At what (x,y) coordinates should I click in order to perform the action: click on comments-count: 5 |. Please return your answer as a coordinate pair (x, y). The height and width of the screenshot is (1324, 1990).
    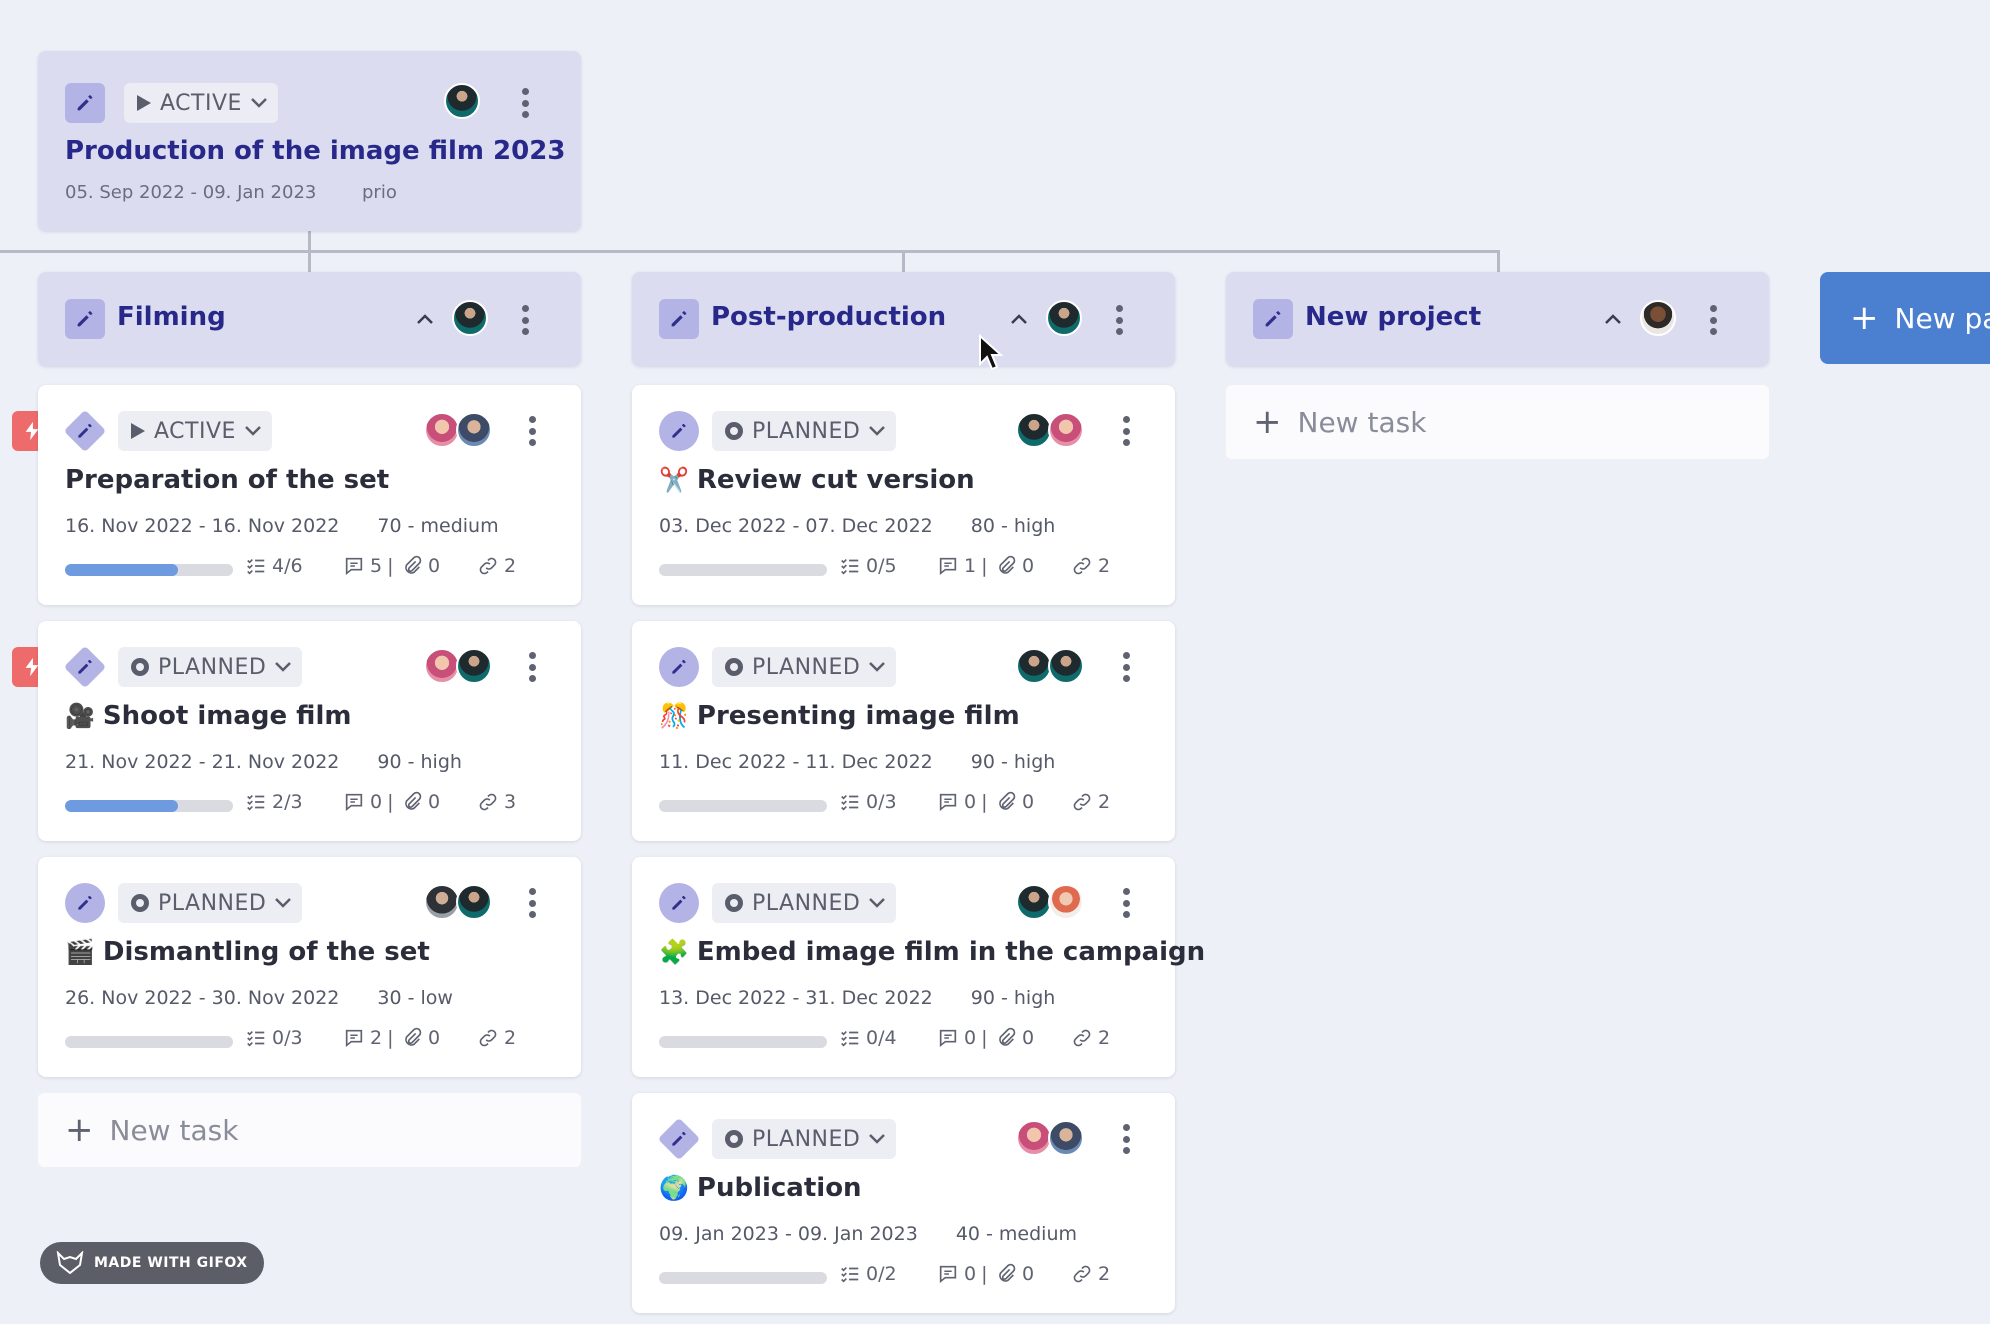
    Looking at the image, I should click on (368, 566).